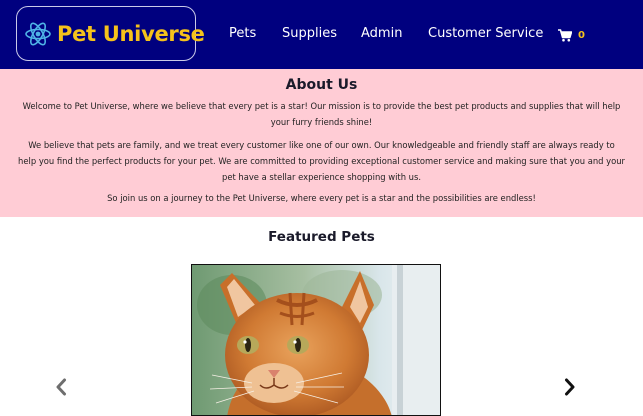 The image size is (643, 416). I want to click on carousel-prev-button, so click(61, 389).